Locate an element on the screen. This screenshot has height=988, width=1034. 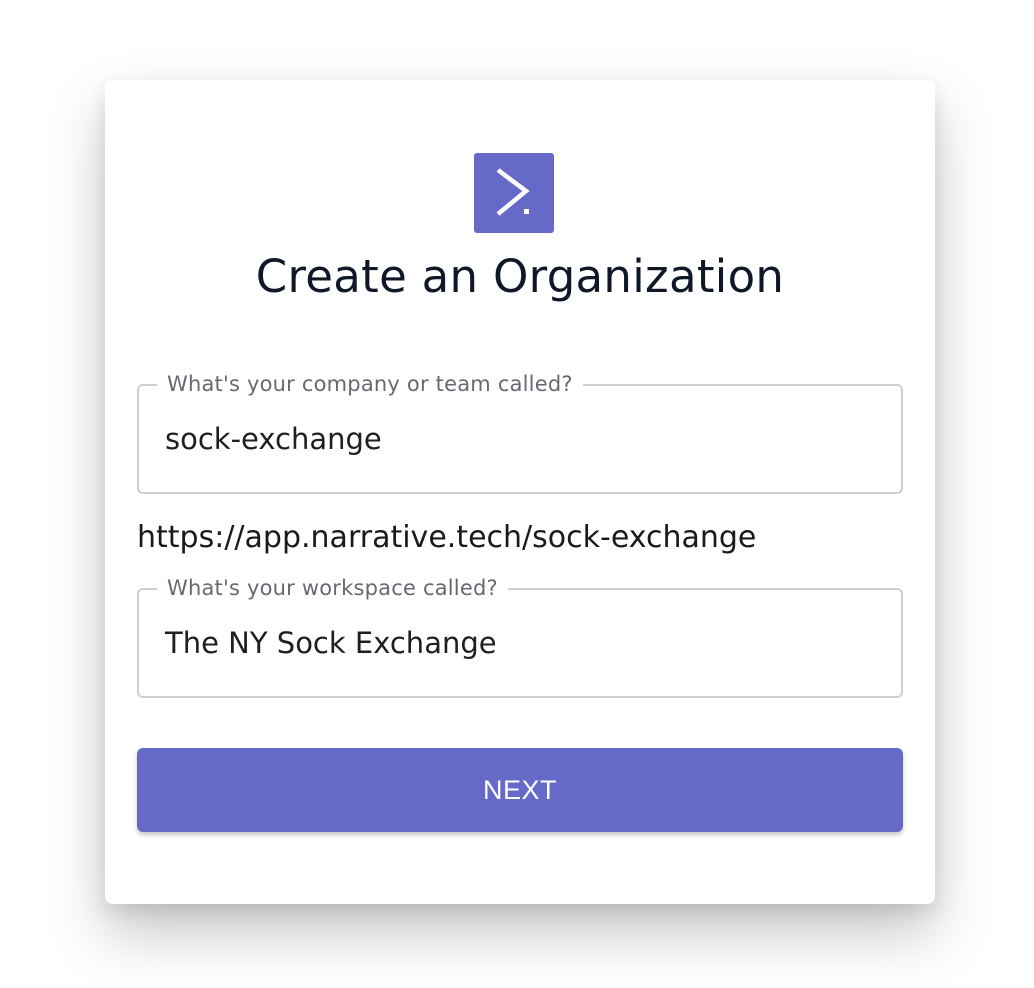
next-button: NEXT is located at coordinates (520, 790).